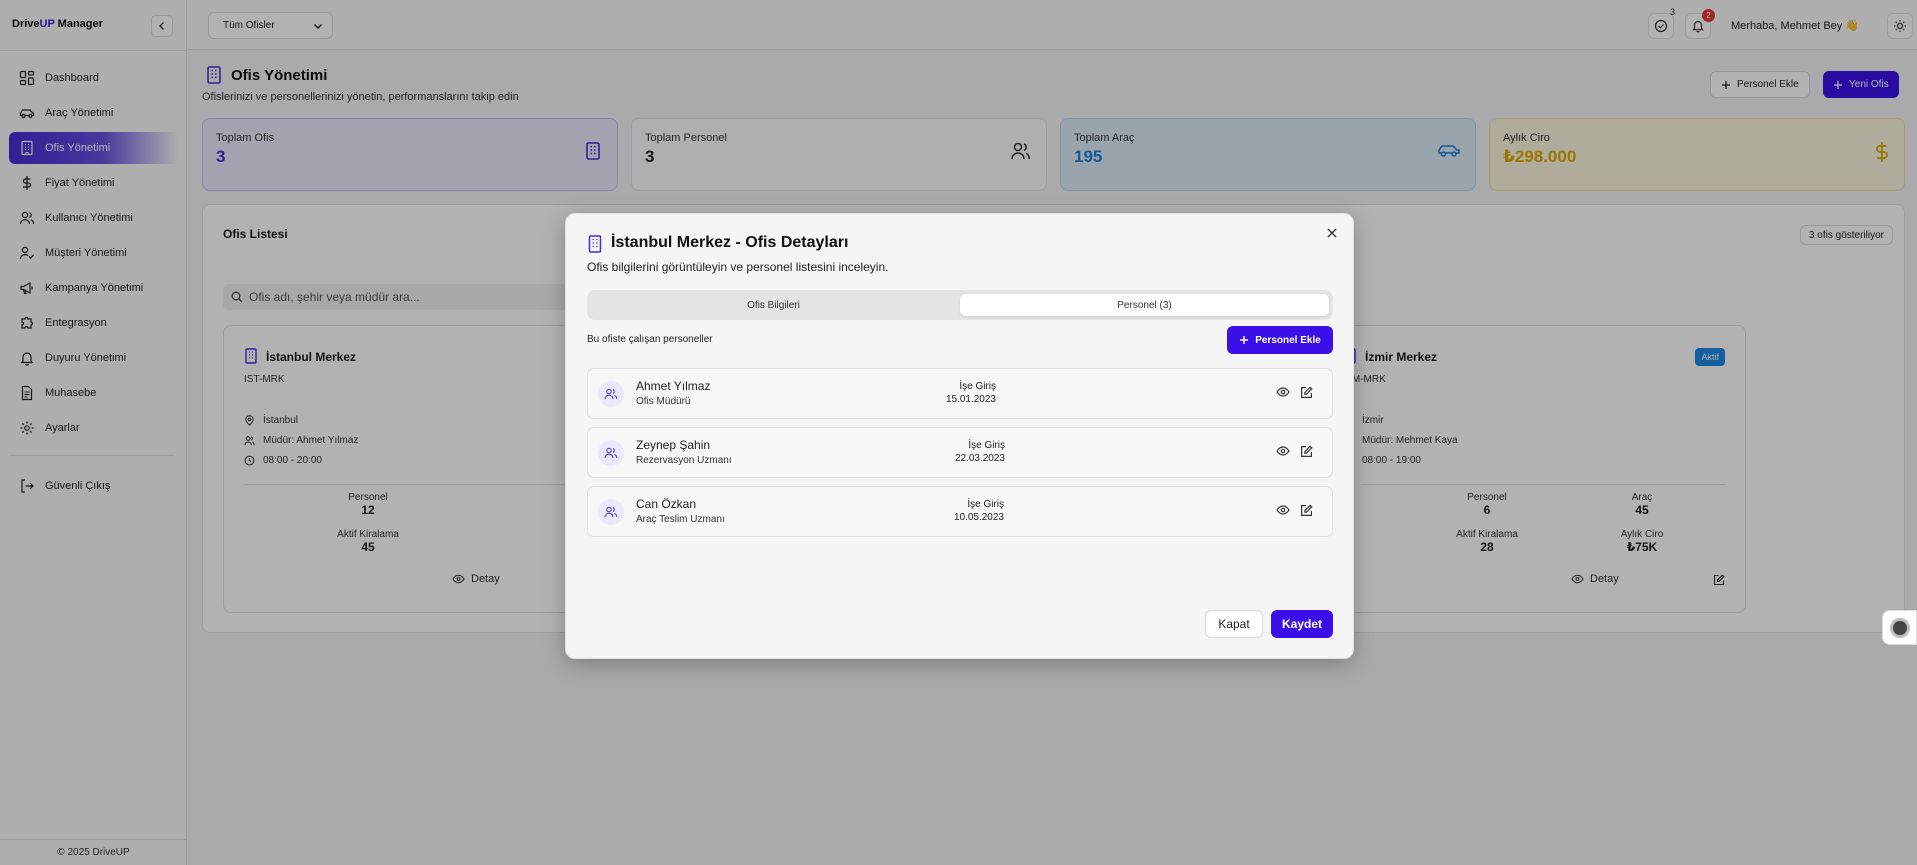 The width and height of the screenshot is (1917, 865). I want to click on staff-name: Can Özkan, so click(666, 504).